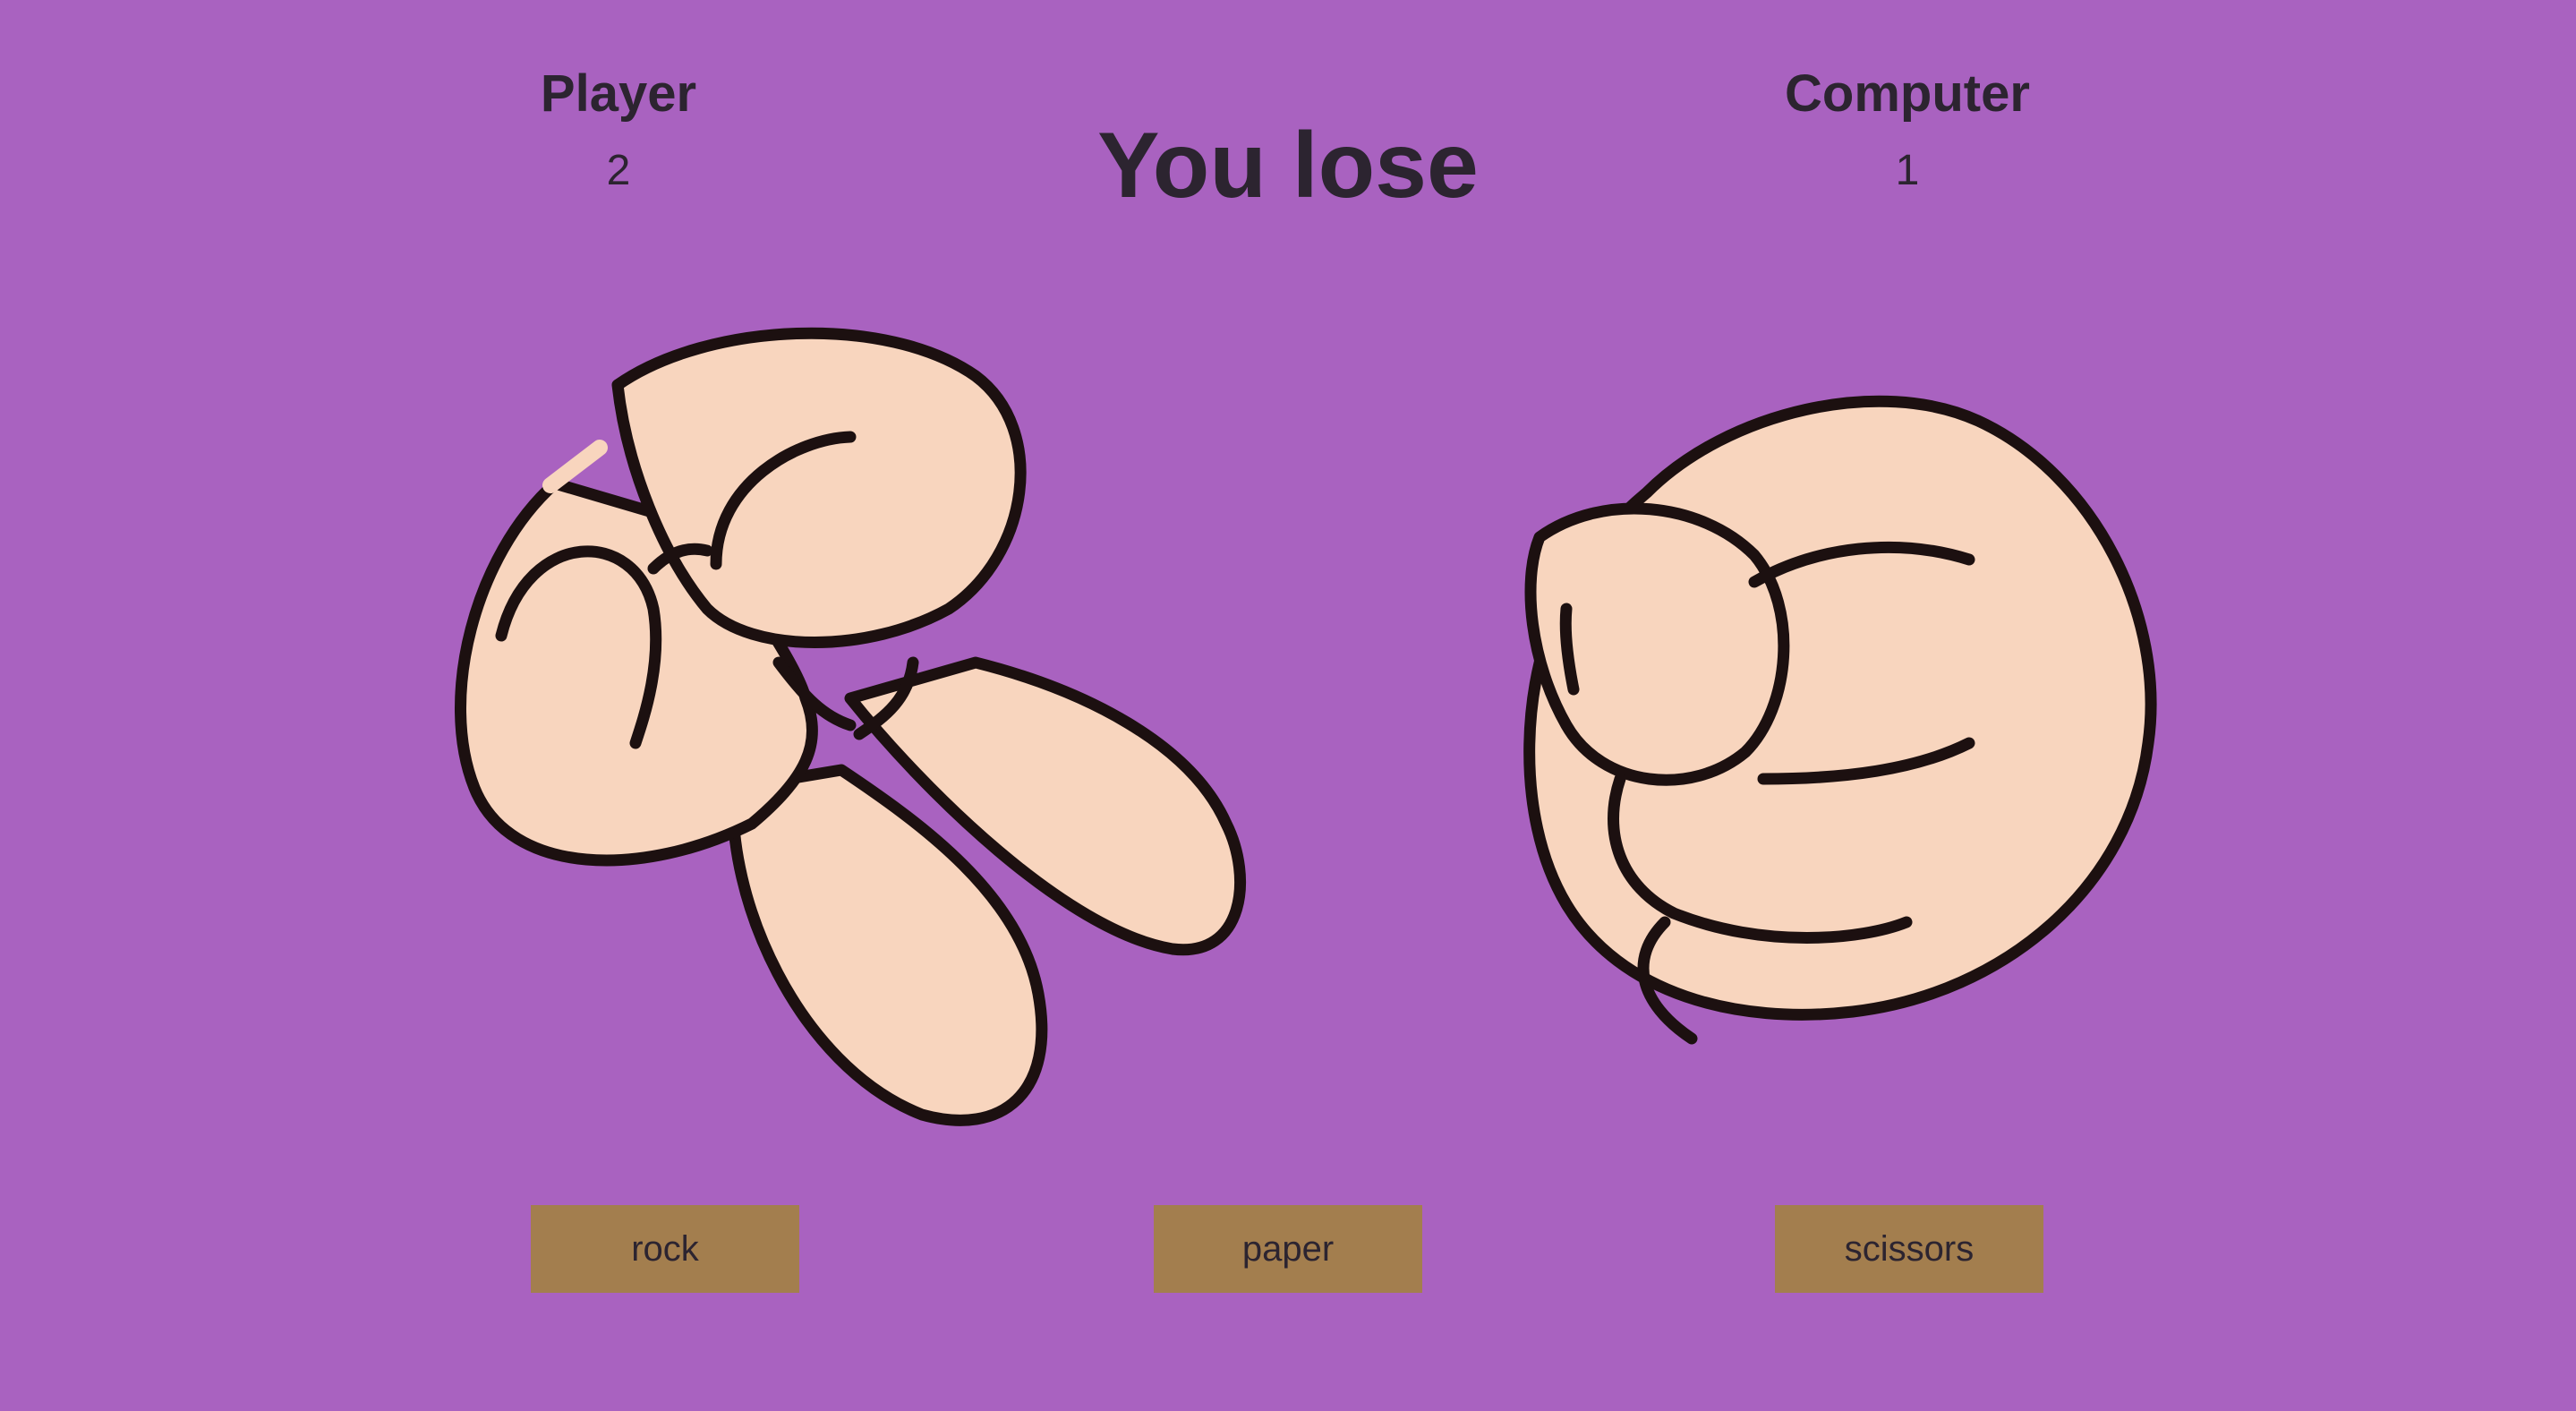 This screenshot has height=1411, width=2576. Describe the element at coordinates (1288, 166) in the screenshot. I see `result-message: You lose` at that location.